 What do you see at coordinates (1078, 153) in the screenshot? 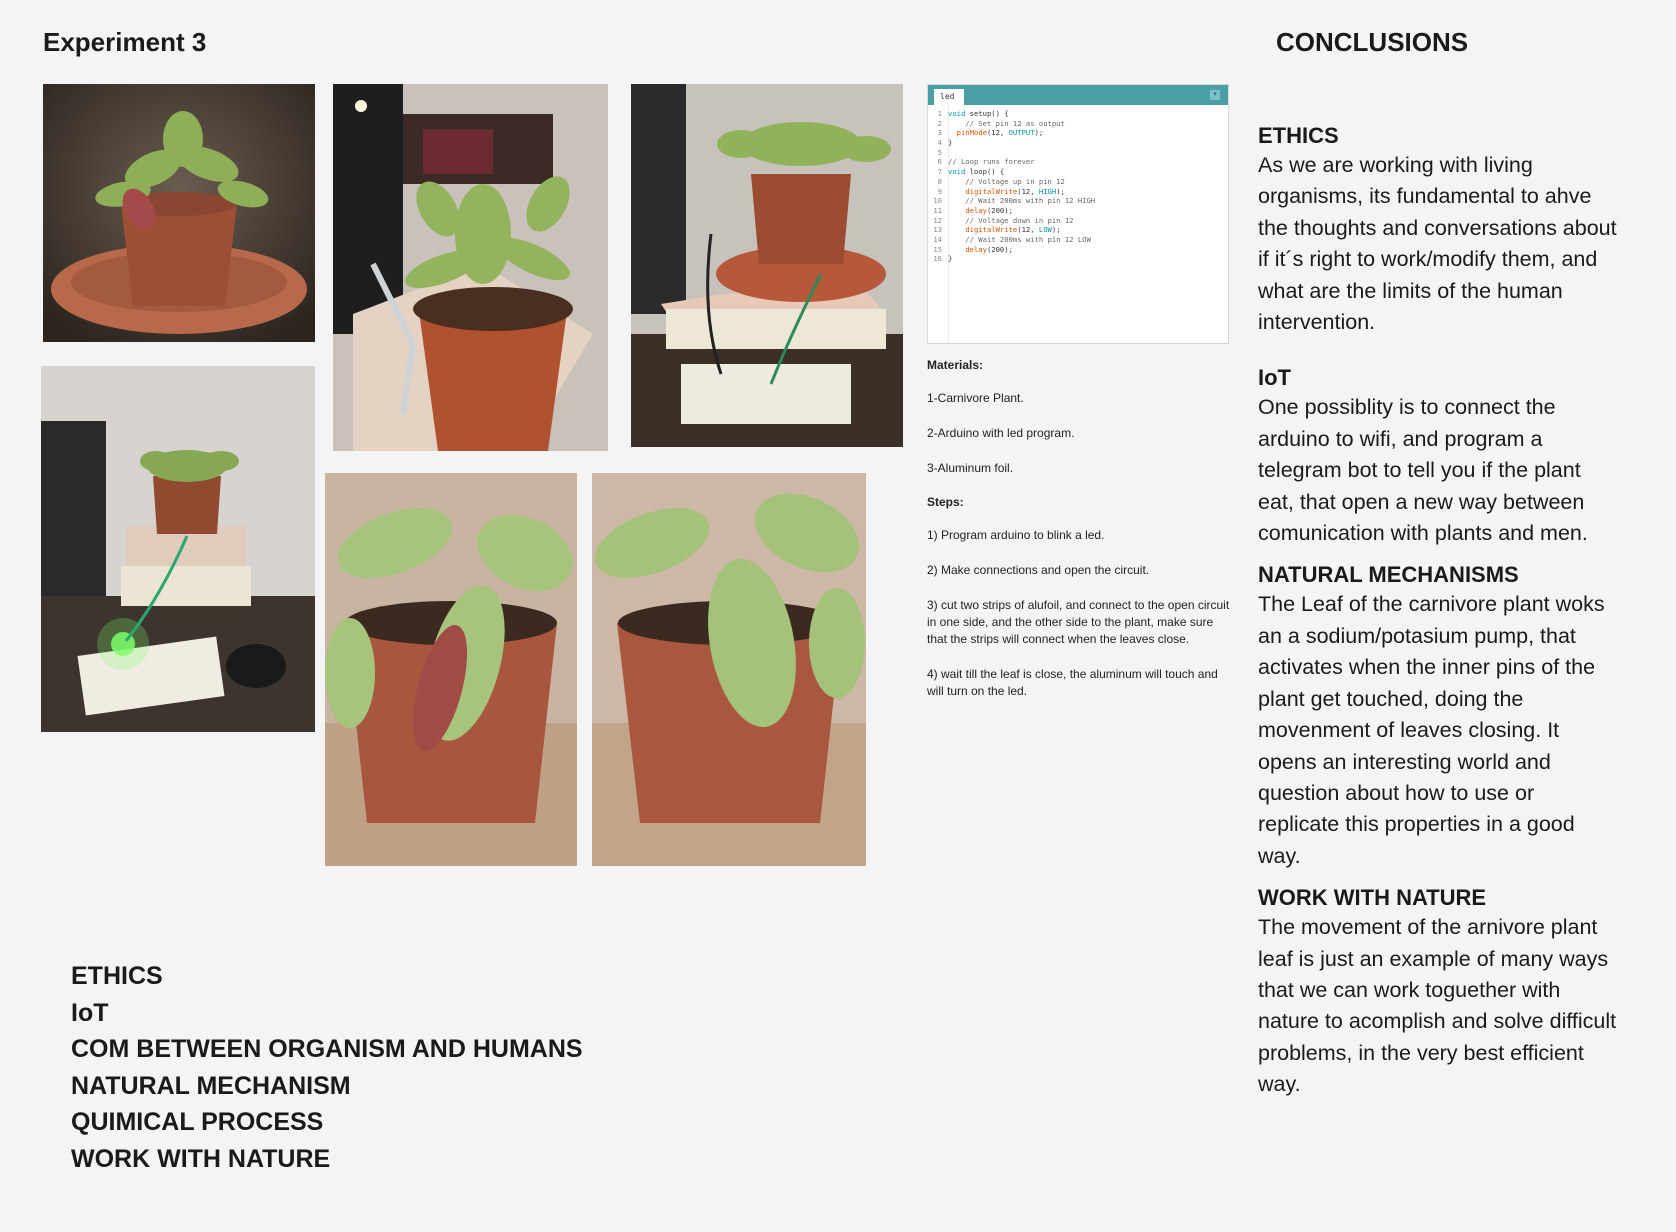
I see `code-line: 5` at bounding box center [1078, 153].